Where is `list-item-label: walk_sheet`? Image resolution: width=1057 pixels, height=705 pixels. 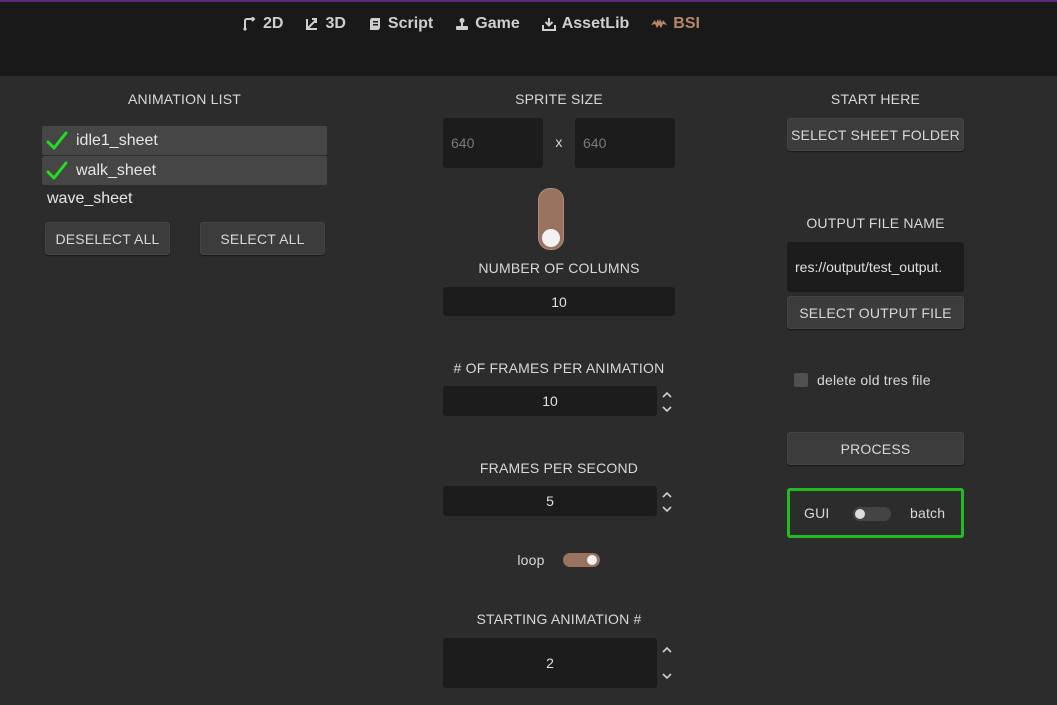 list-item-label: walk_sheet is located at coordinates (116, 170).